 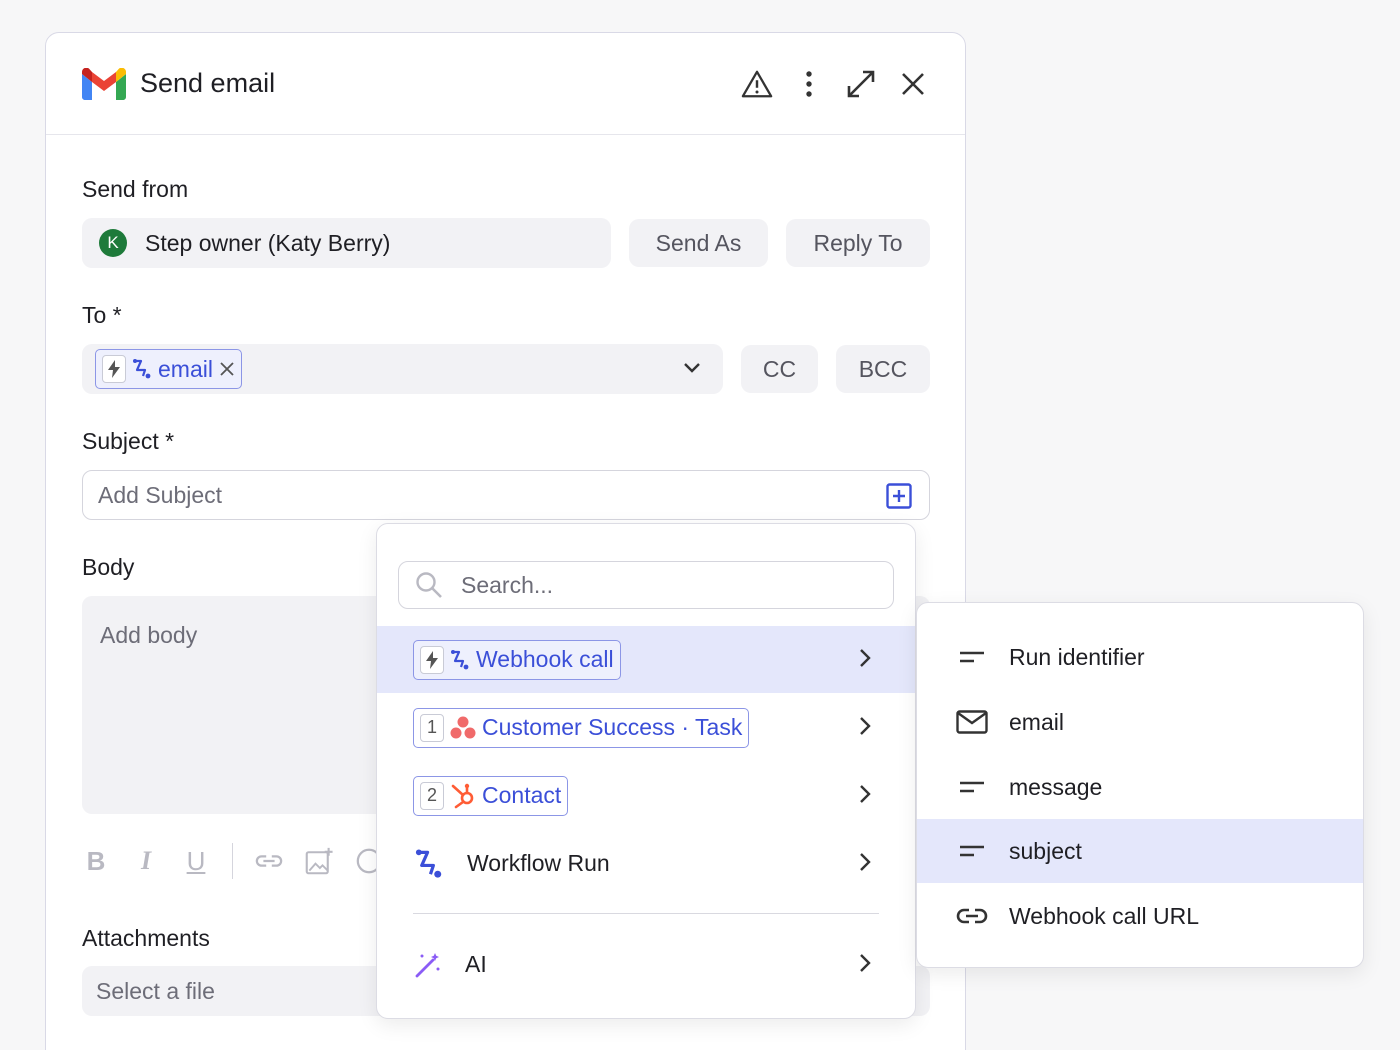 I want to click on formatting-toolbar: B I U, so click(x=232, y=861).